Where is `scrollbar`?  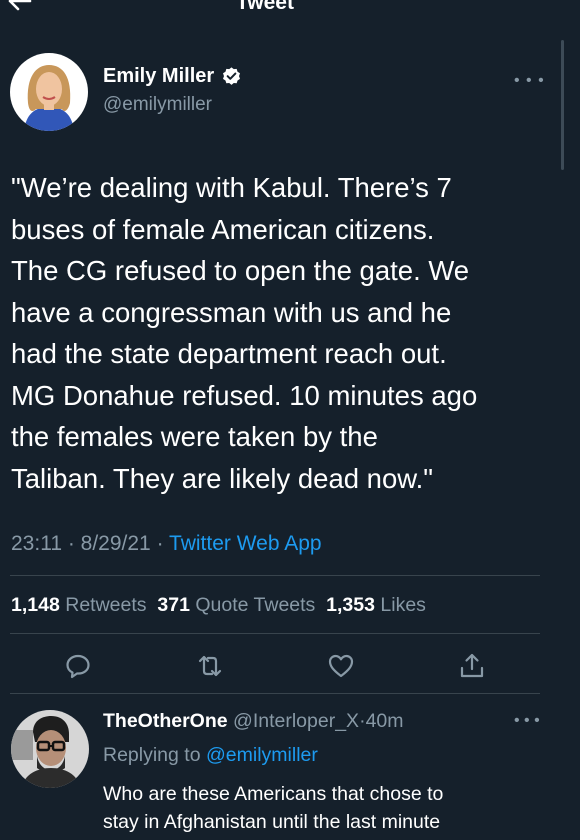 scrollbar is located at coordinates (562, 105).